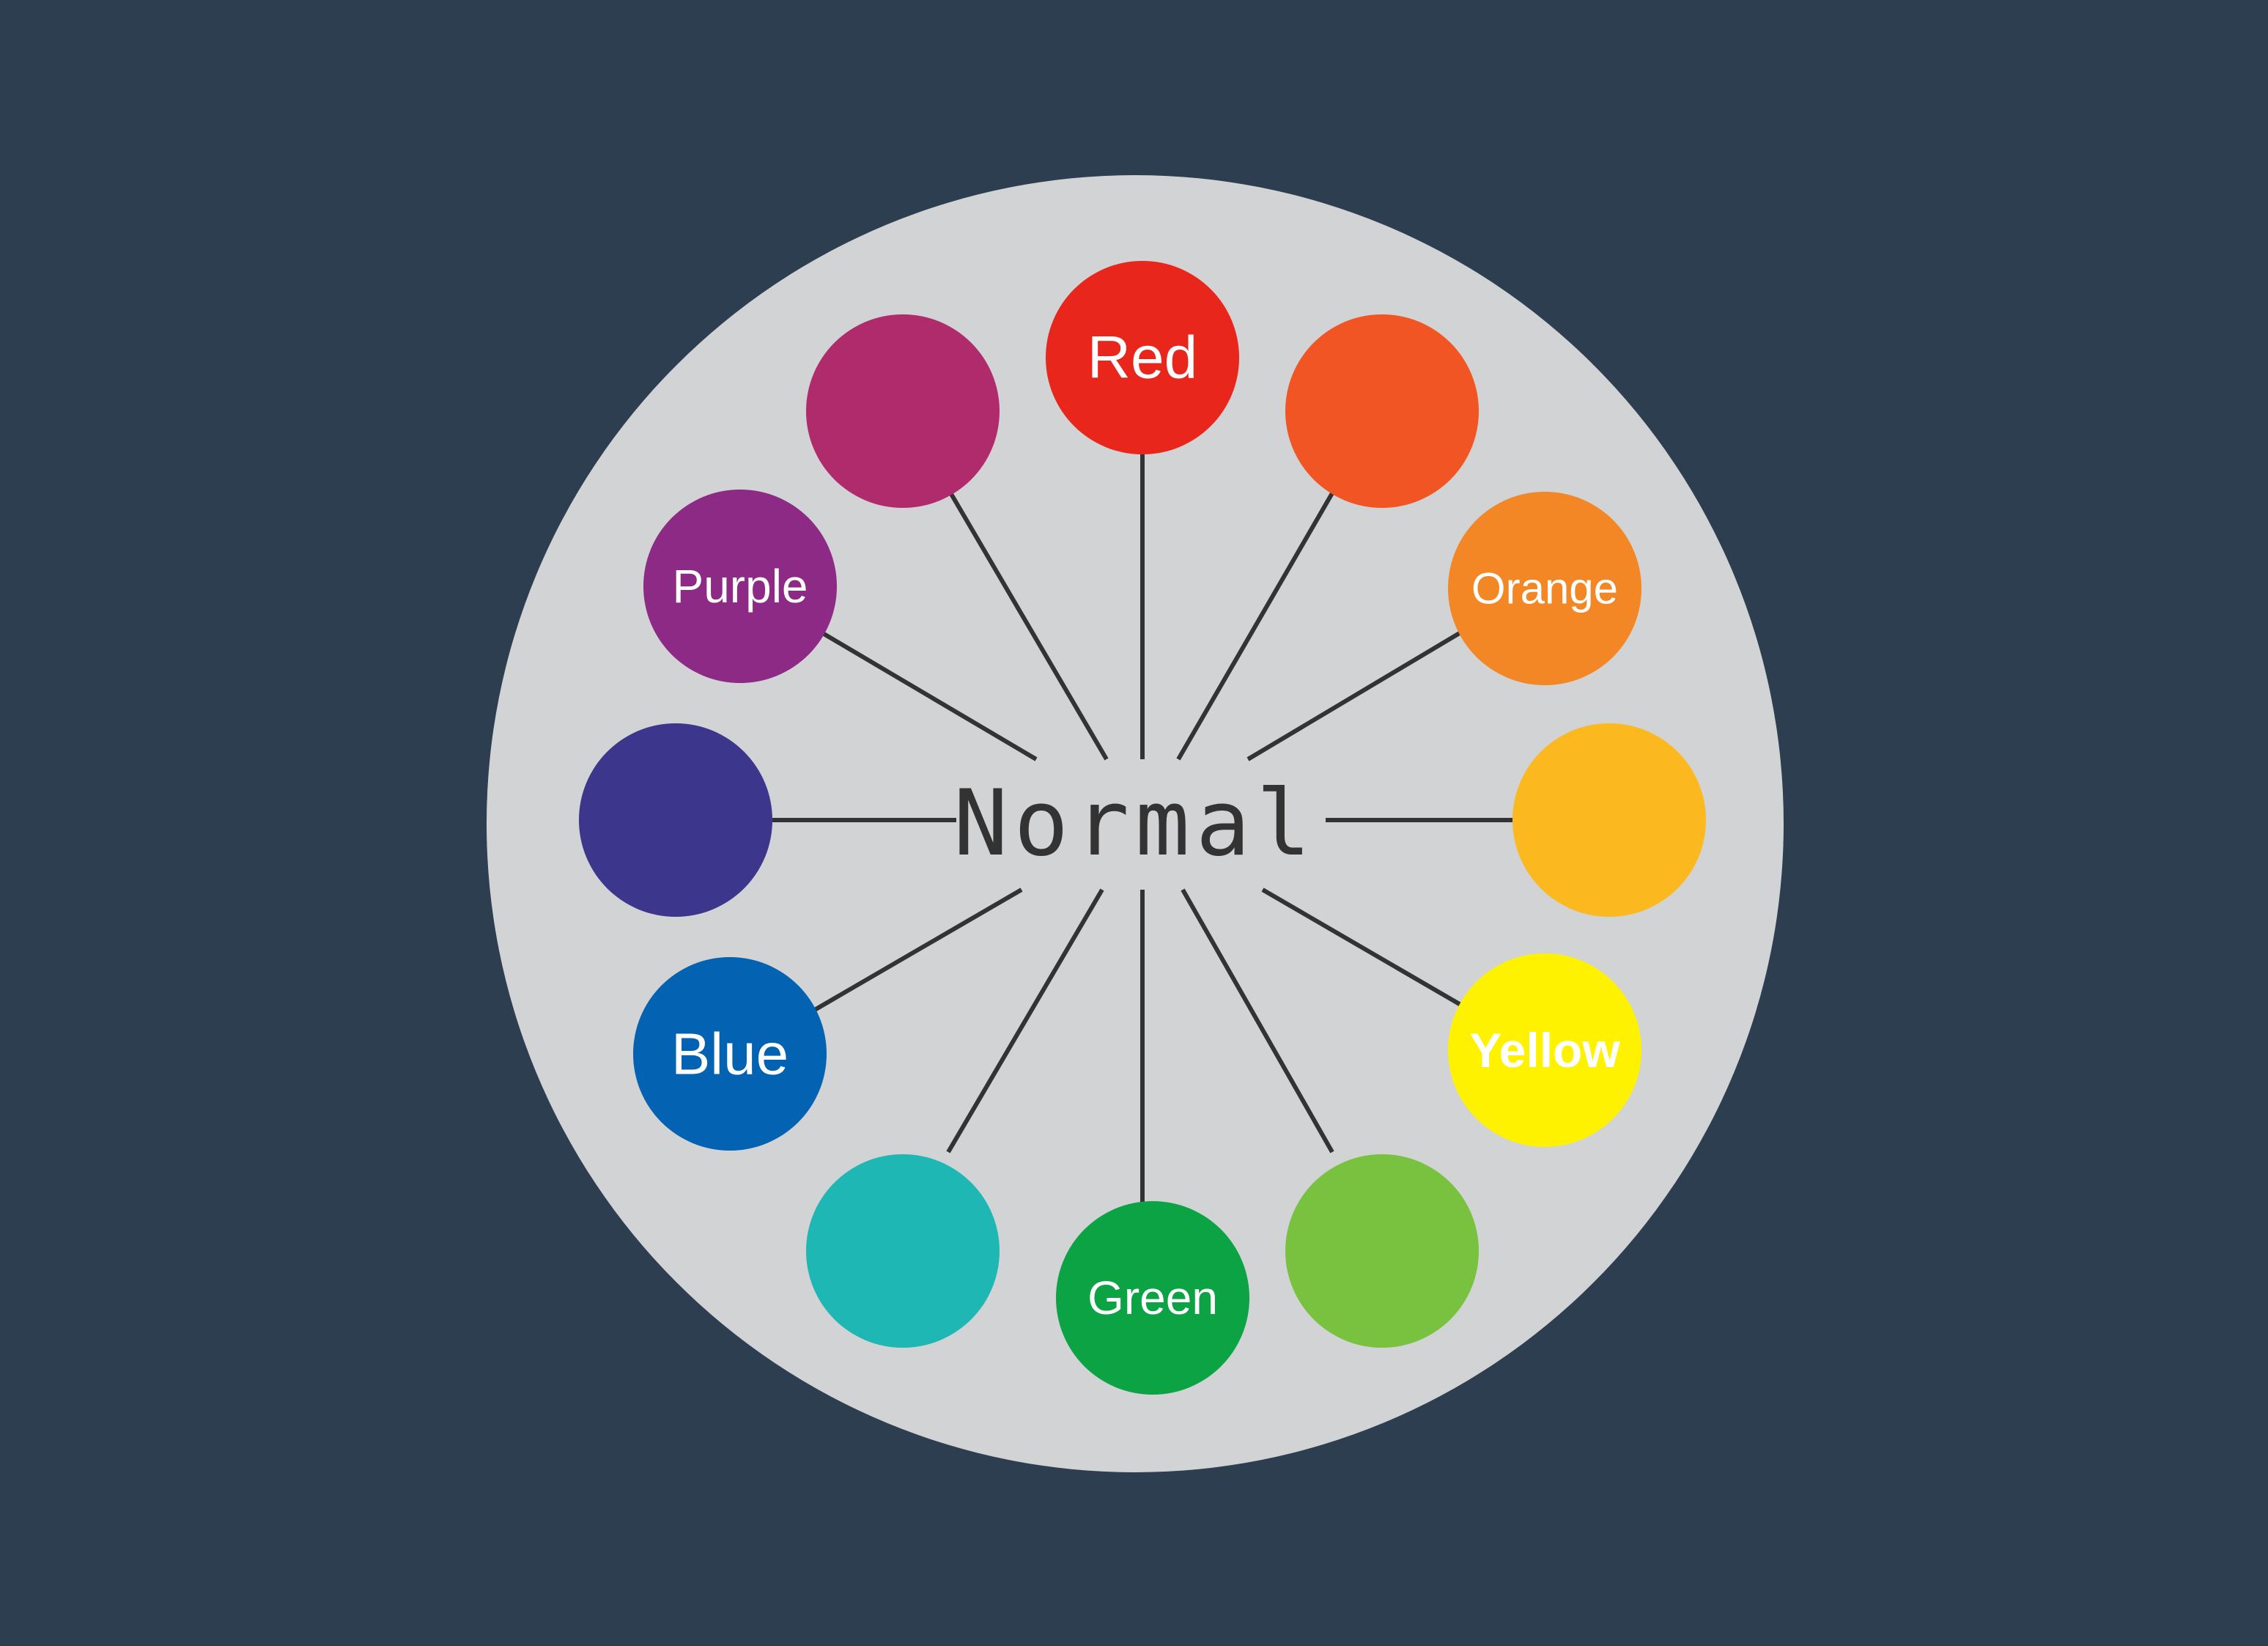  Describe the element at coordinates (1544, 1050) in the screenshot. I see `swatch-label-yellow: Yellow` at that location.